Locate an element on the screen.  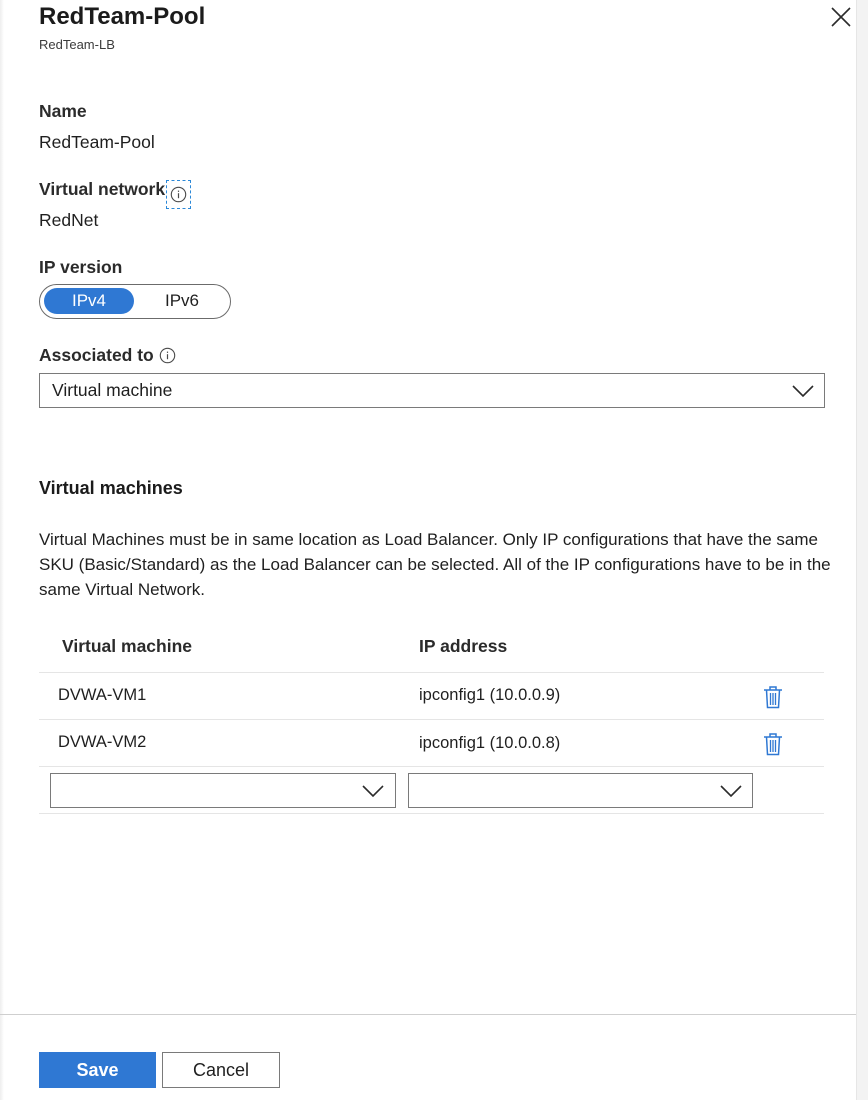
virtual-machines-heading: Virtual machines is located at coordinates (111, 488).